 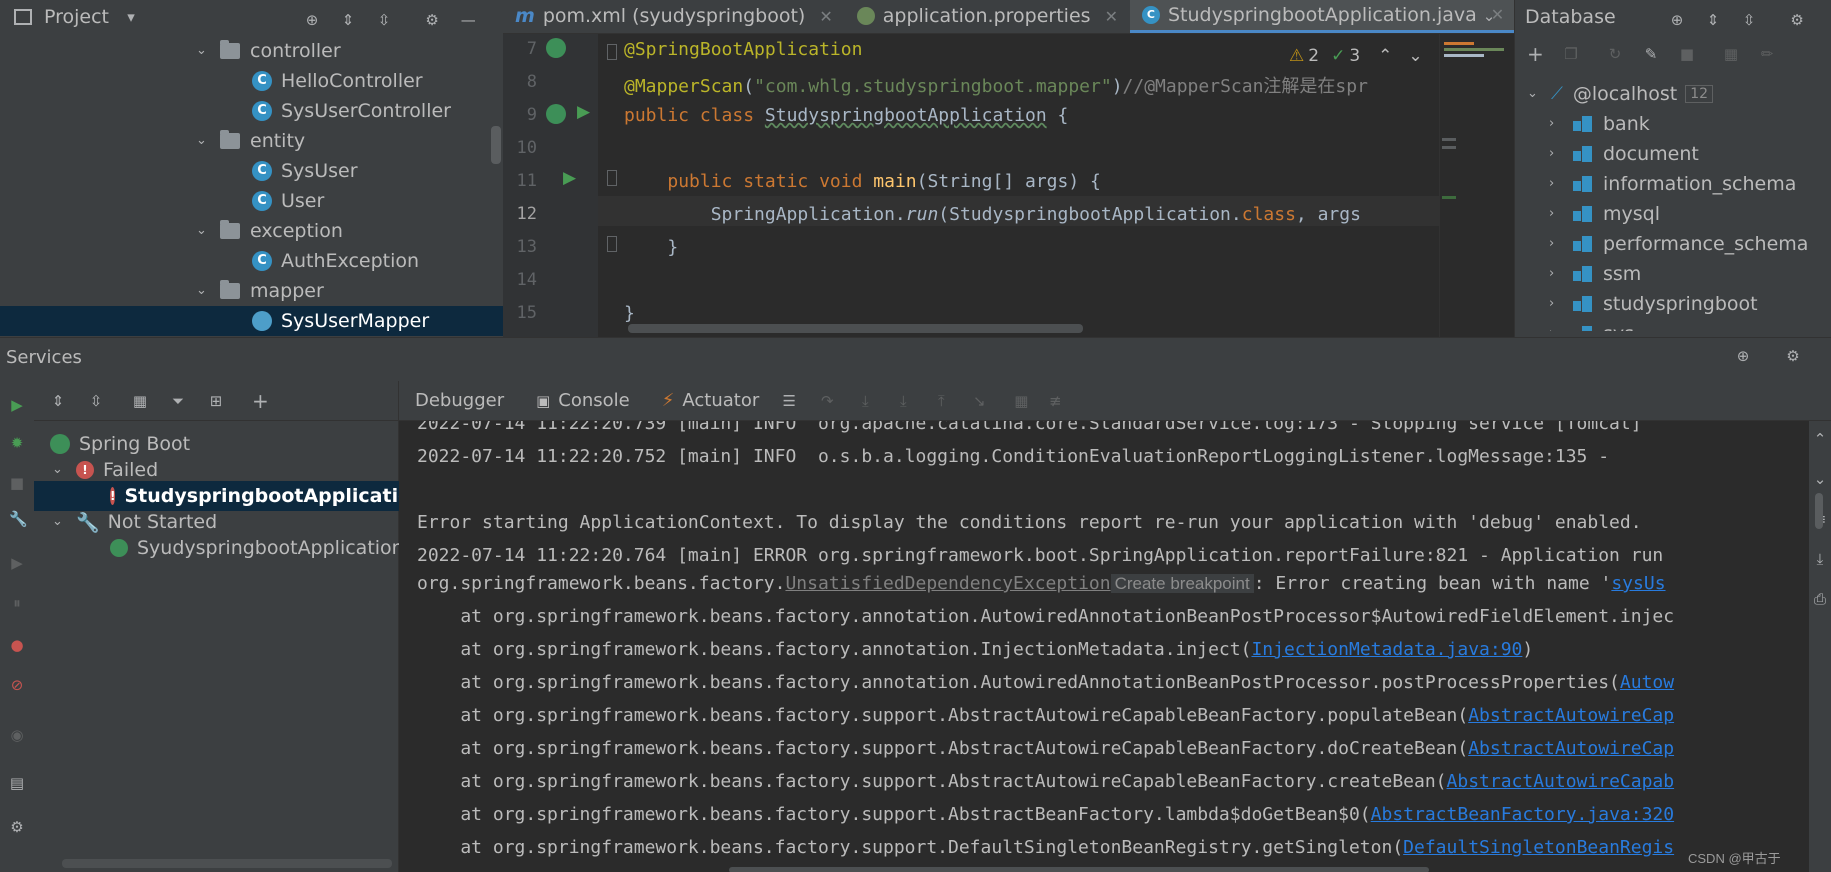 I want to click on edit-icon: ✏, so click(x=1767, y=54).